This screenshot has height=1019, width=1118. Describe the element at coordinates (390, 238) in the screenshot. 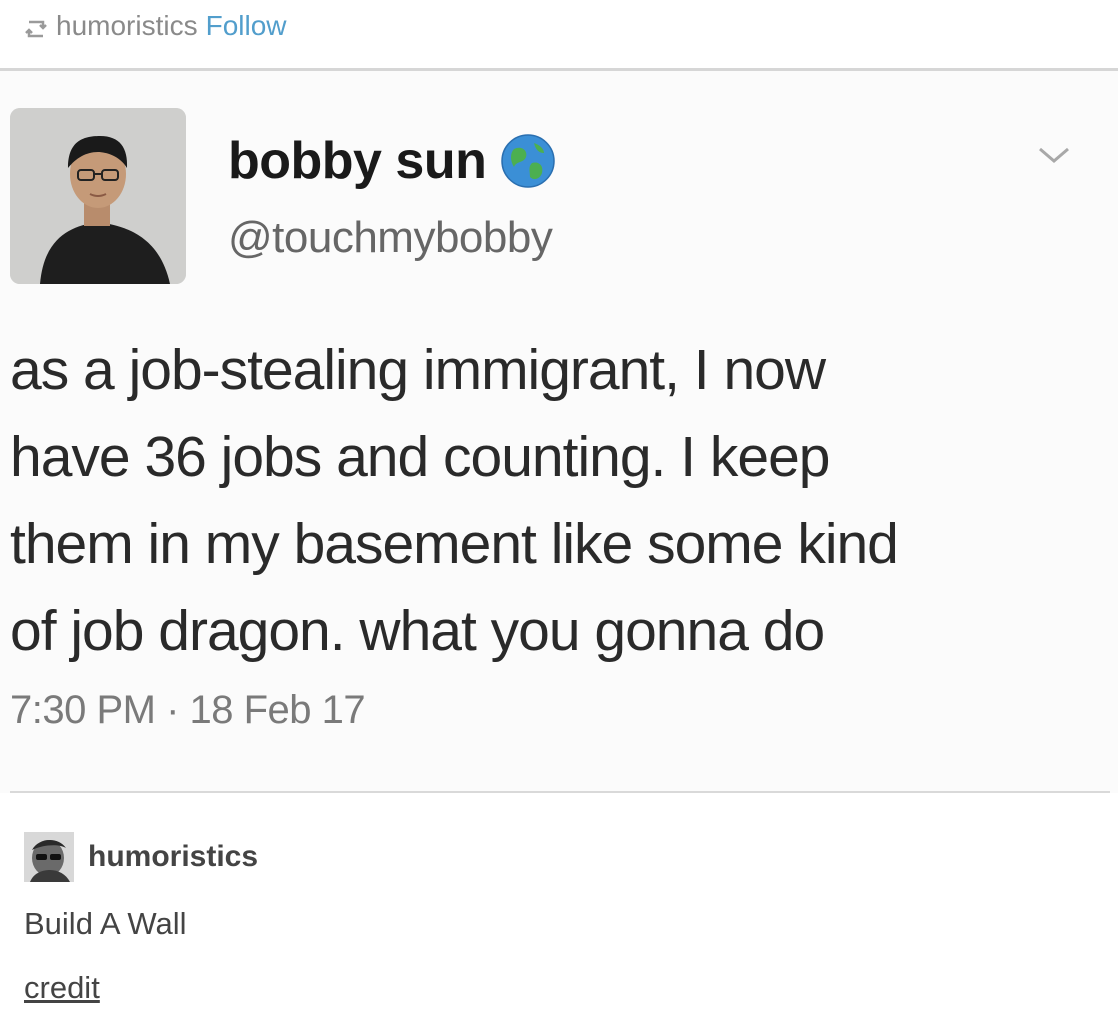

I see `tweet-handle: @touchmybobby` at that location.